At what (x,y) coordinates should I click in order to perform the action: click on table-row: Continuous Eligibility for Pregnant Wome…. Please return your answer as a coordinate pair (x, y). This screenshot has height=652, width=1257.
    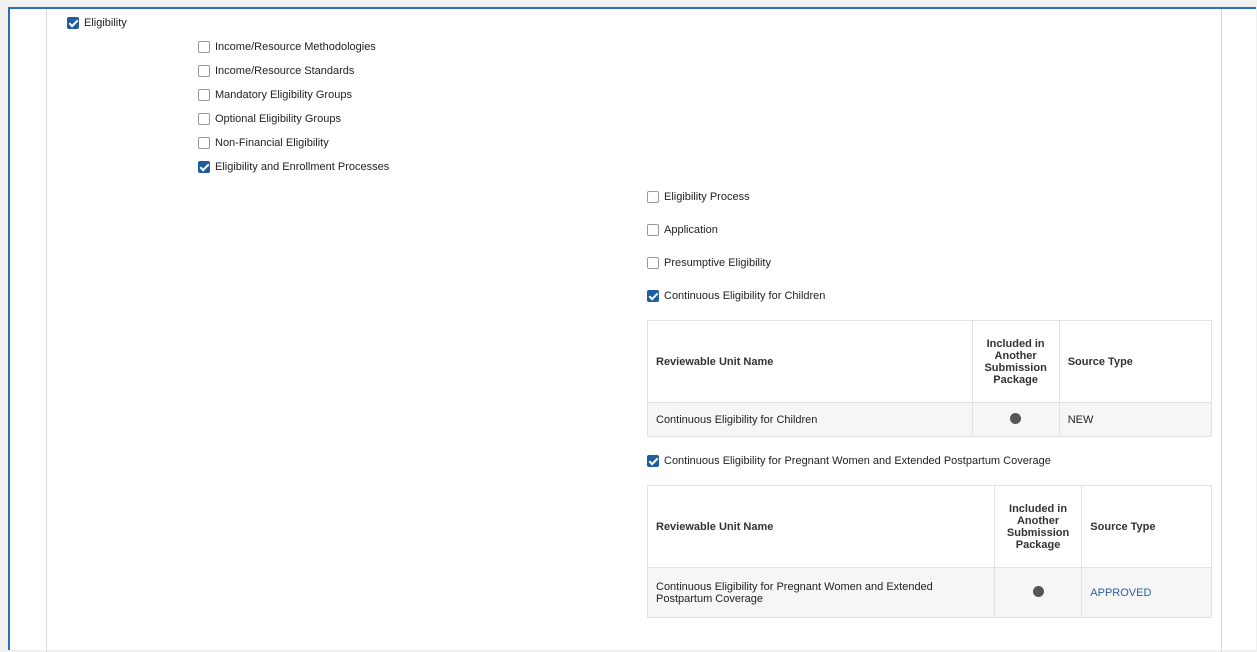
    Looking at the image, I should click on (929, 592).